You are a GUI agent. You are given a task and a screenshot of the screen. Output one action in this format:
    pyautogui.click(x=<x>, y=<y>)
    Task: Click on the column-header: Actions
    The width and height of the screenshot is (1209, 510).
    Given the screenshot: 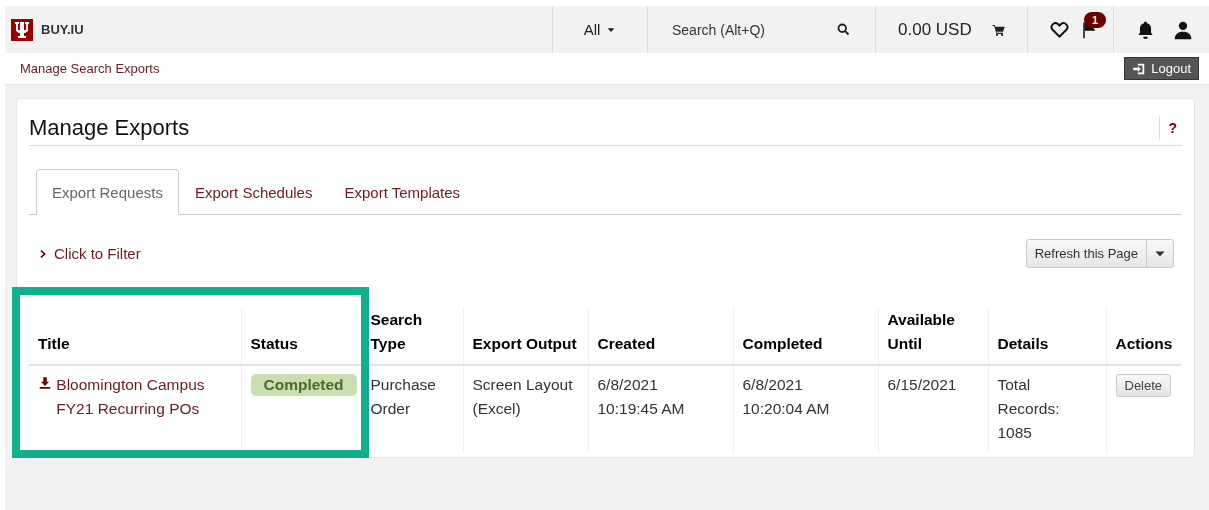 What is the action you would take?
    pyautogui.click(x=1143, y=336)
    